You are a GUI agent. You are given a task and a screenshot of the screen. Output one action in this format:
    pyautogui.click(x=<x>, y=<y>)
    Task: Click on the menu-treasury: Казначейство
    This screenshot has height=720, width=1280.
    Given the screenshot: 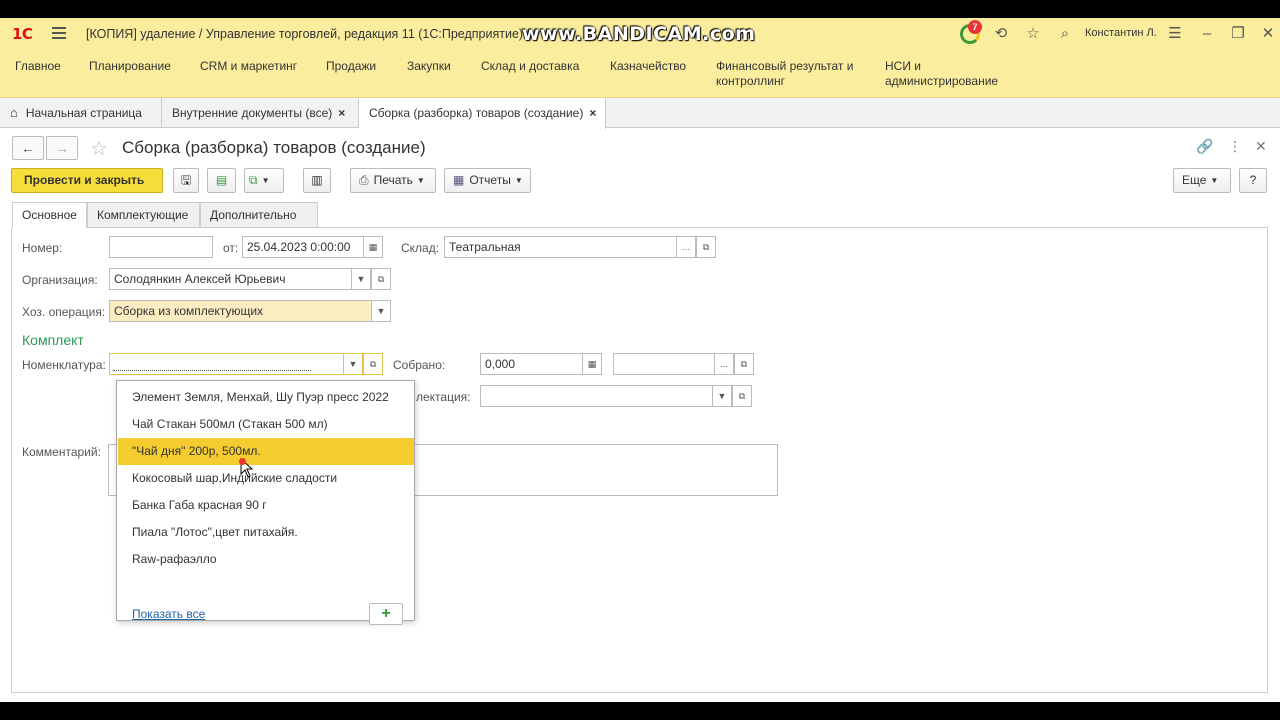 What is the action you would take?
    pyautogui.click(x=648, y=66)
    